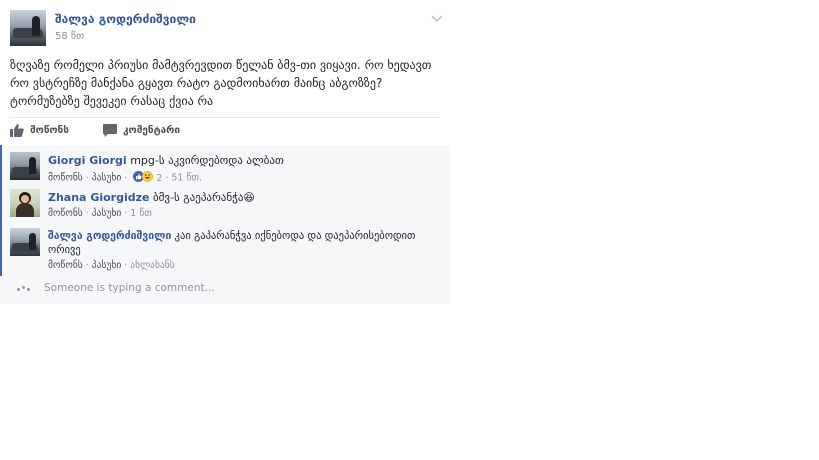 This screenshot has height=460, width=819. I want to click on comment-time: ახლახანს, so click(152, 265).